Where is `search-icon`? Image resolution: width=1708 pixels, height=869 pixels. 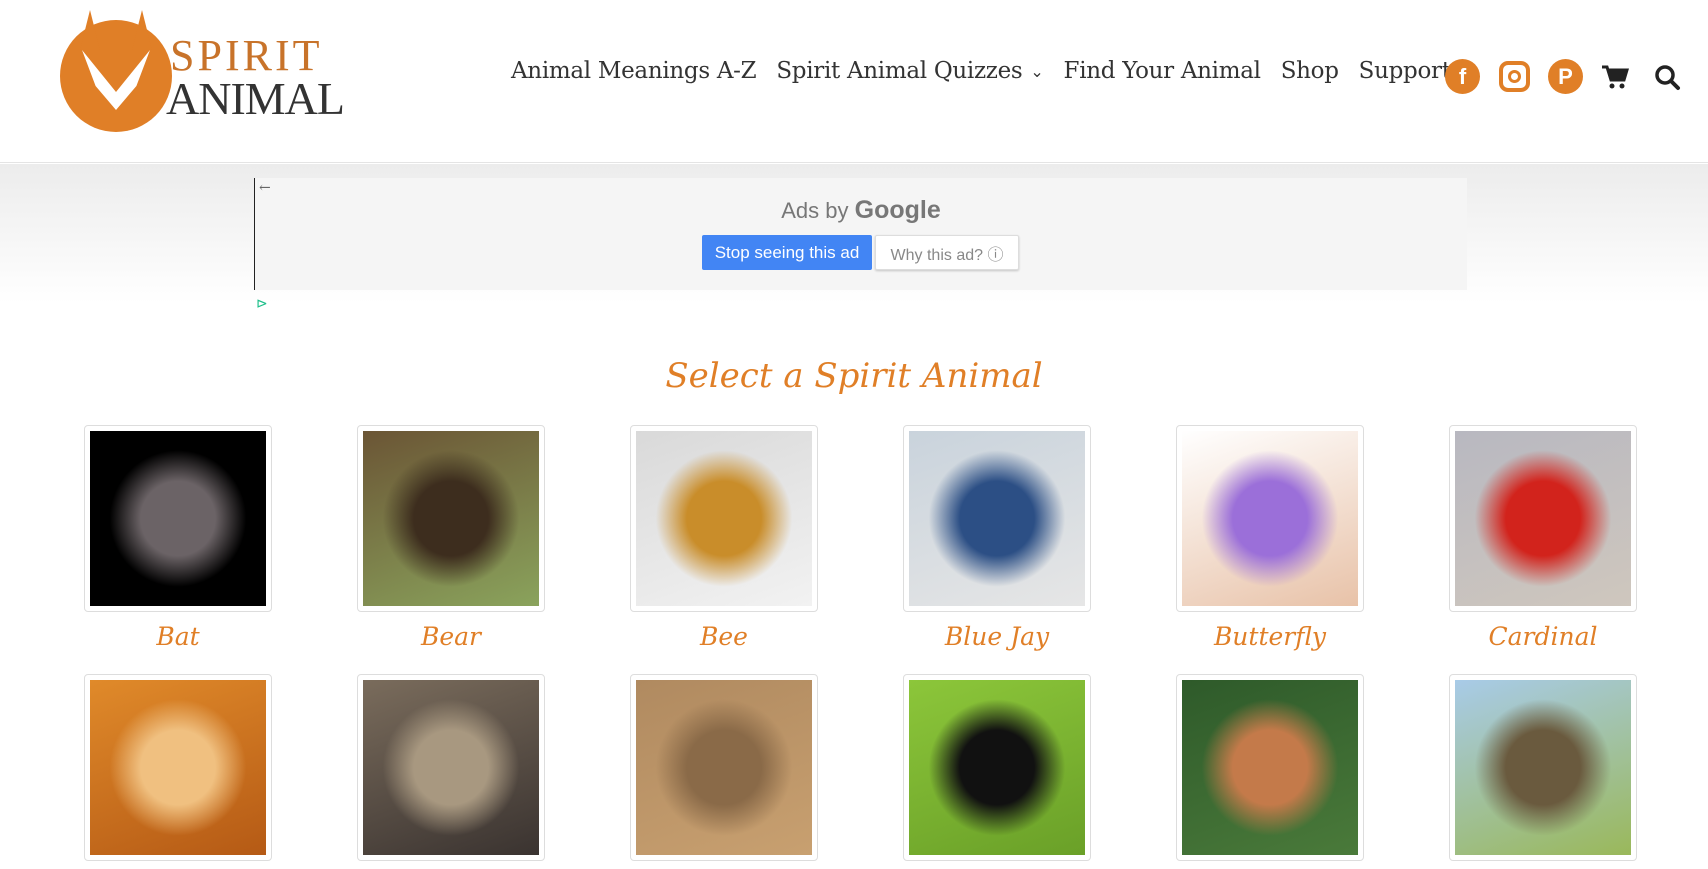 search-icon is located at coordinates (1666, 76).